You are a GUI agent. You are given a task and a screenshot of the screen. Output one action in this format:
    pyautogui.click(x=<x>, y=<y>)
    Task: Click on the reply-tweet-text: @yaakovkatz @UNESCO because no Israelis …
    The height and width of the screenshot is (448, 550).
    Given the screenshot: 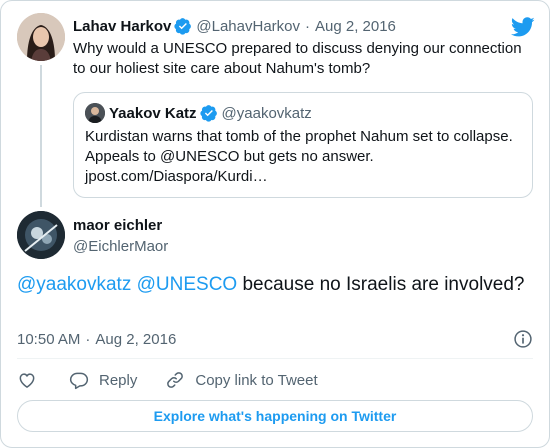 What is the action you would take?
    pyautogui.click(x=276, y=285)
    